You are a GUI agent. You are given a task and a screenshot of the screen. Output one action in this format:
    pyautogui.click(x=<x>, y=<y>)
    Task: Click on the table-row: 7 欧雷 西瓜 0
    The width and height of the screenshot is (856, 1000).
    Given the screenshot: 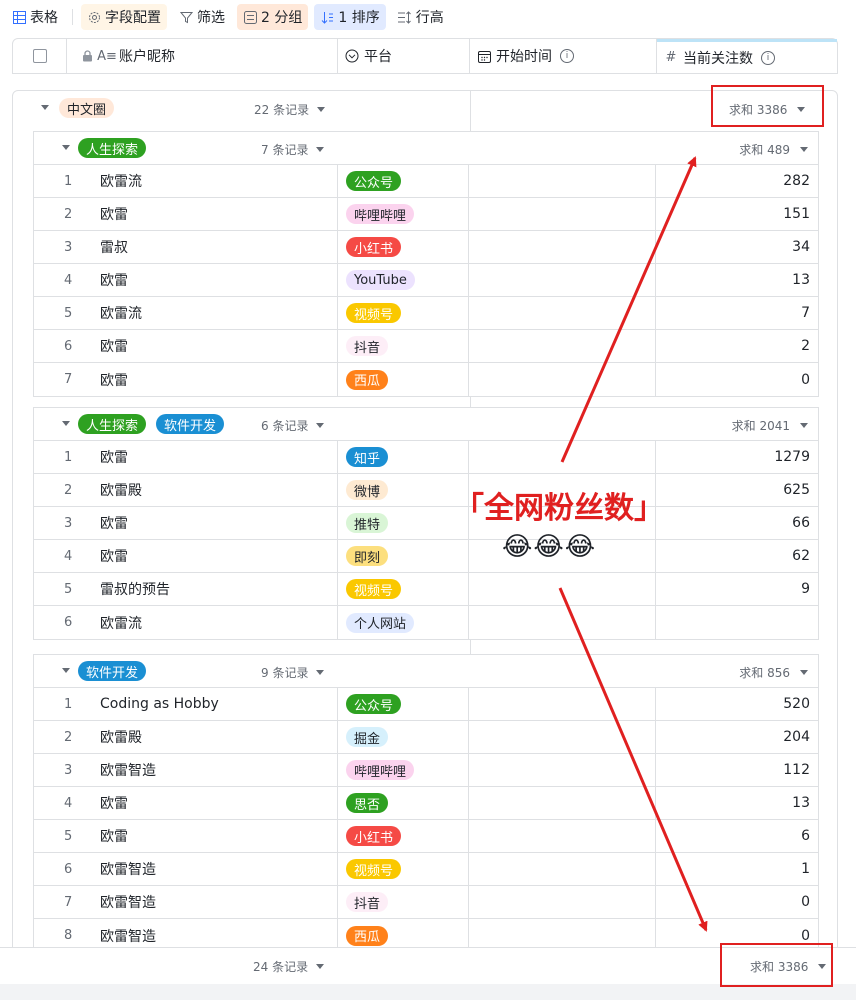 What is the action you would take?
    pyautogui.click(x=426, y=379)
    